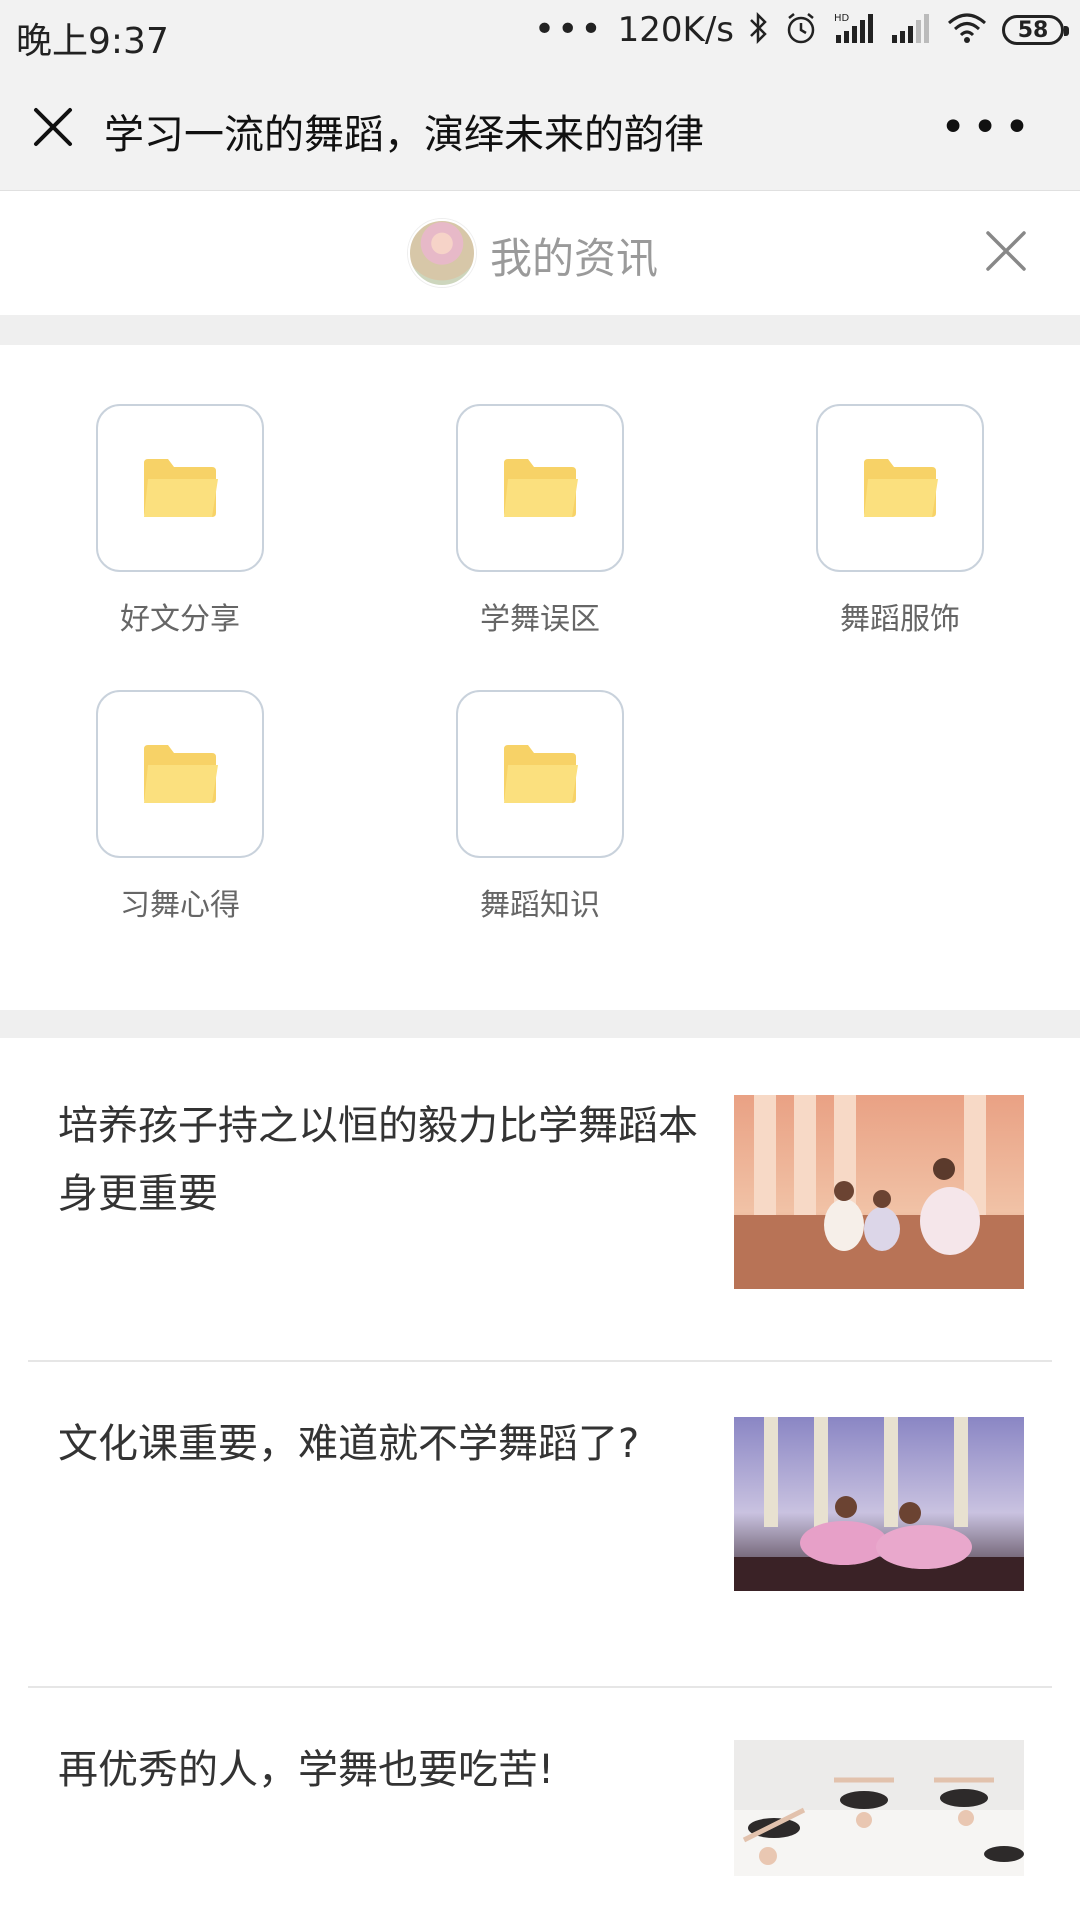 The image size is (1080, 1920). I want to click on more-options-button: •••, so click(988, 128).